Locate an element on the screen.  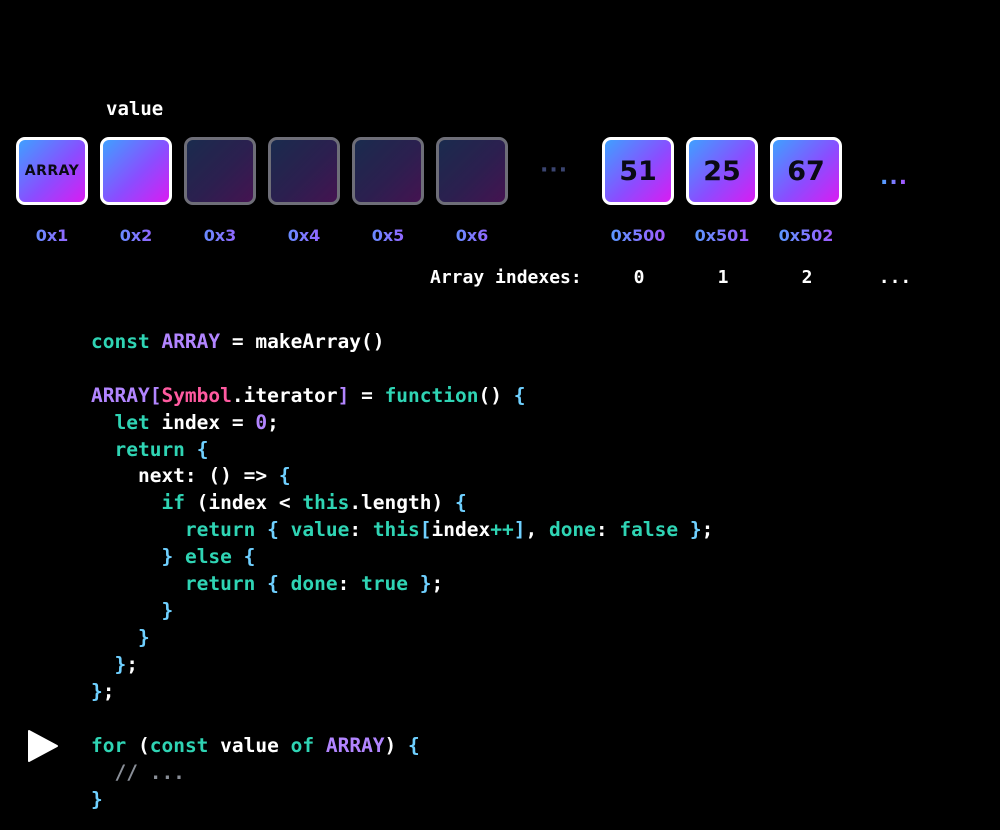
memory-cell-value: 25 is located at coordinates (722, 171).